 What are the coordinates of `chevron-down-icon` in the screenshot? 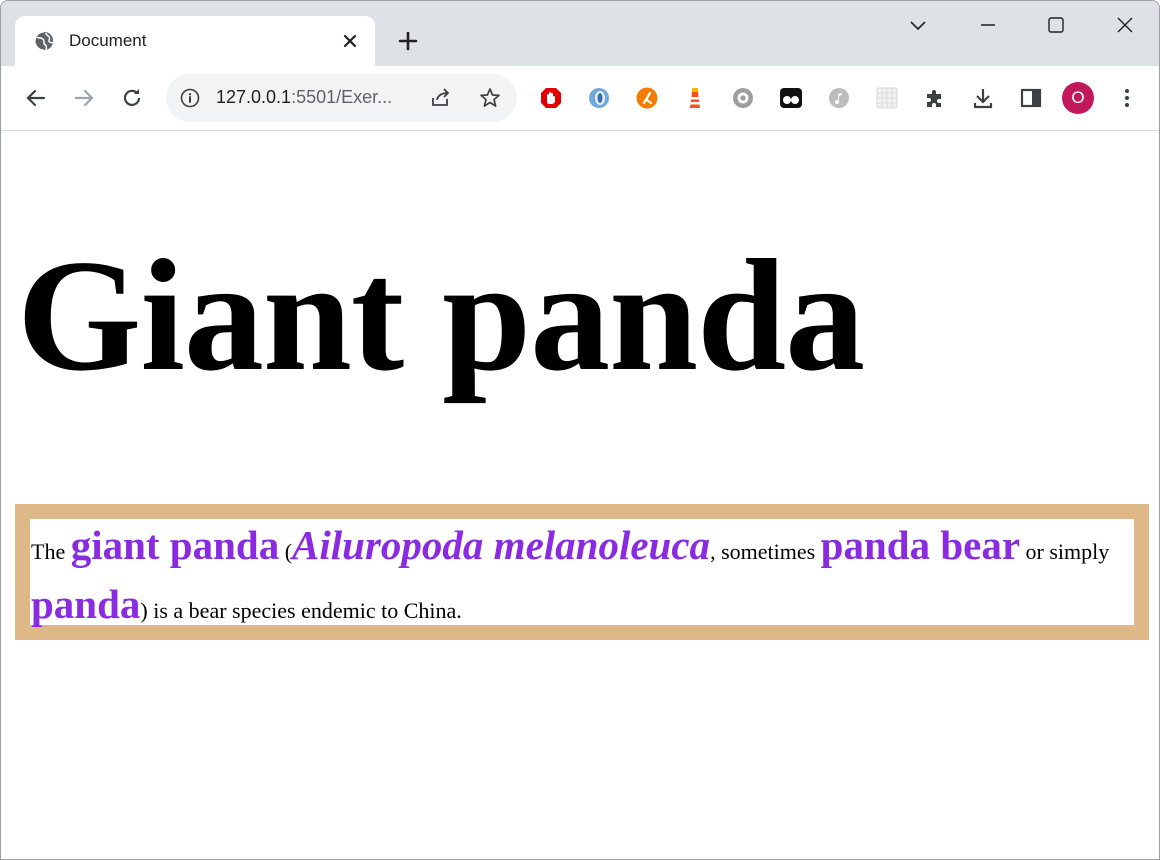 It's located at (918, 25).